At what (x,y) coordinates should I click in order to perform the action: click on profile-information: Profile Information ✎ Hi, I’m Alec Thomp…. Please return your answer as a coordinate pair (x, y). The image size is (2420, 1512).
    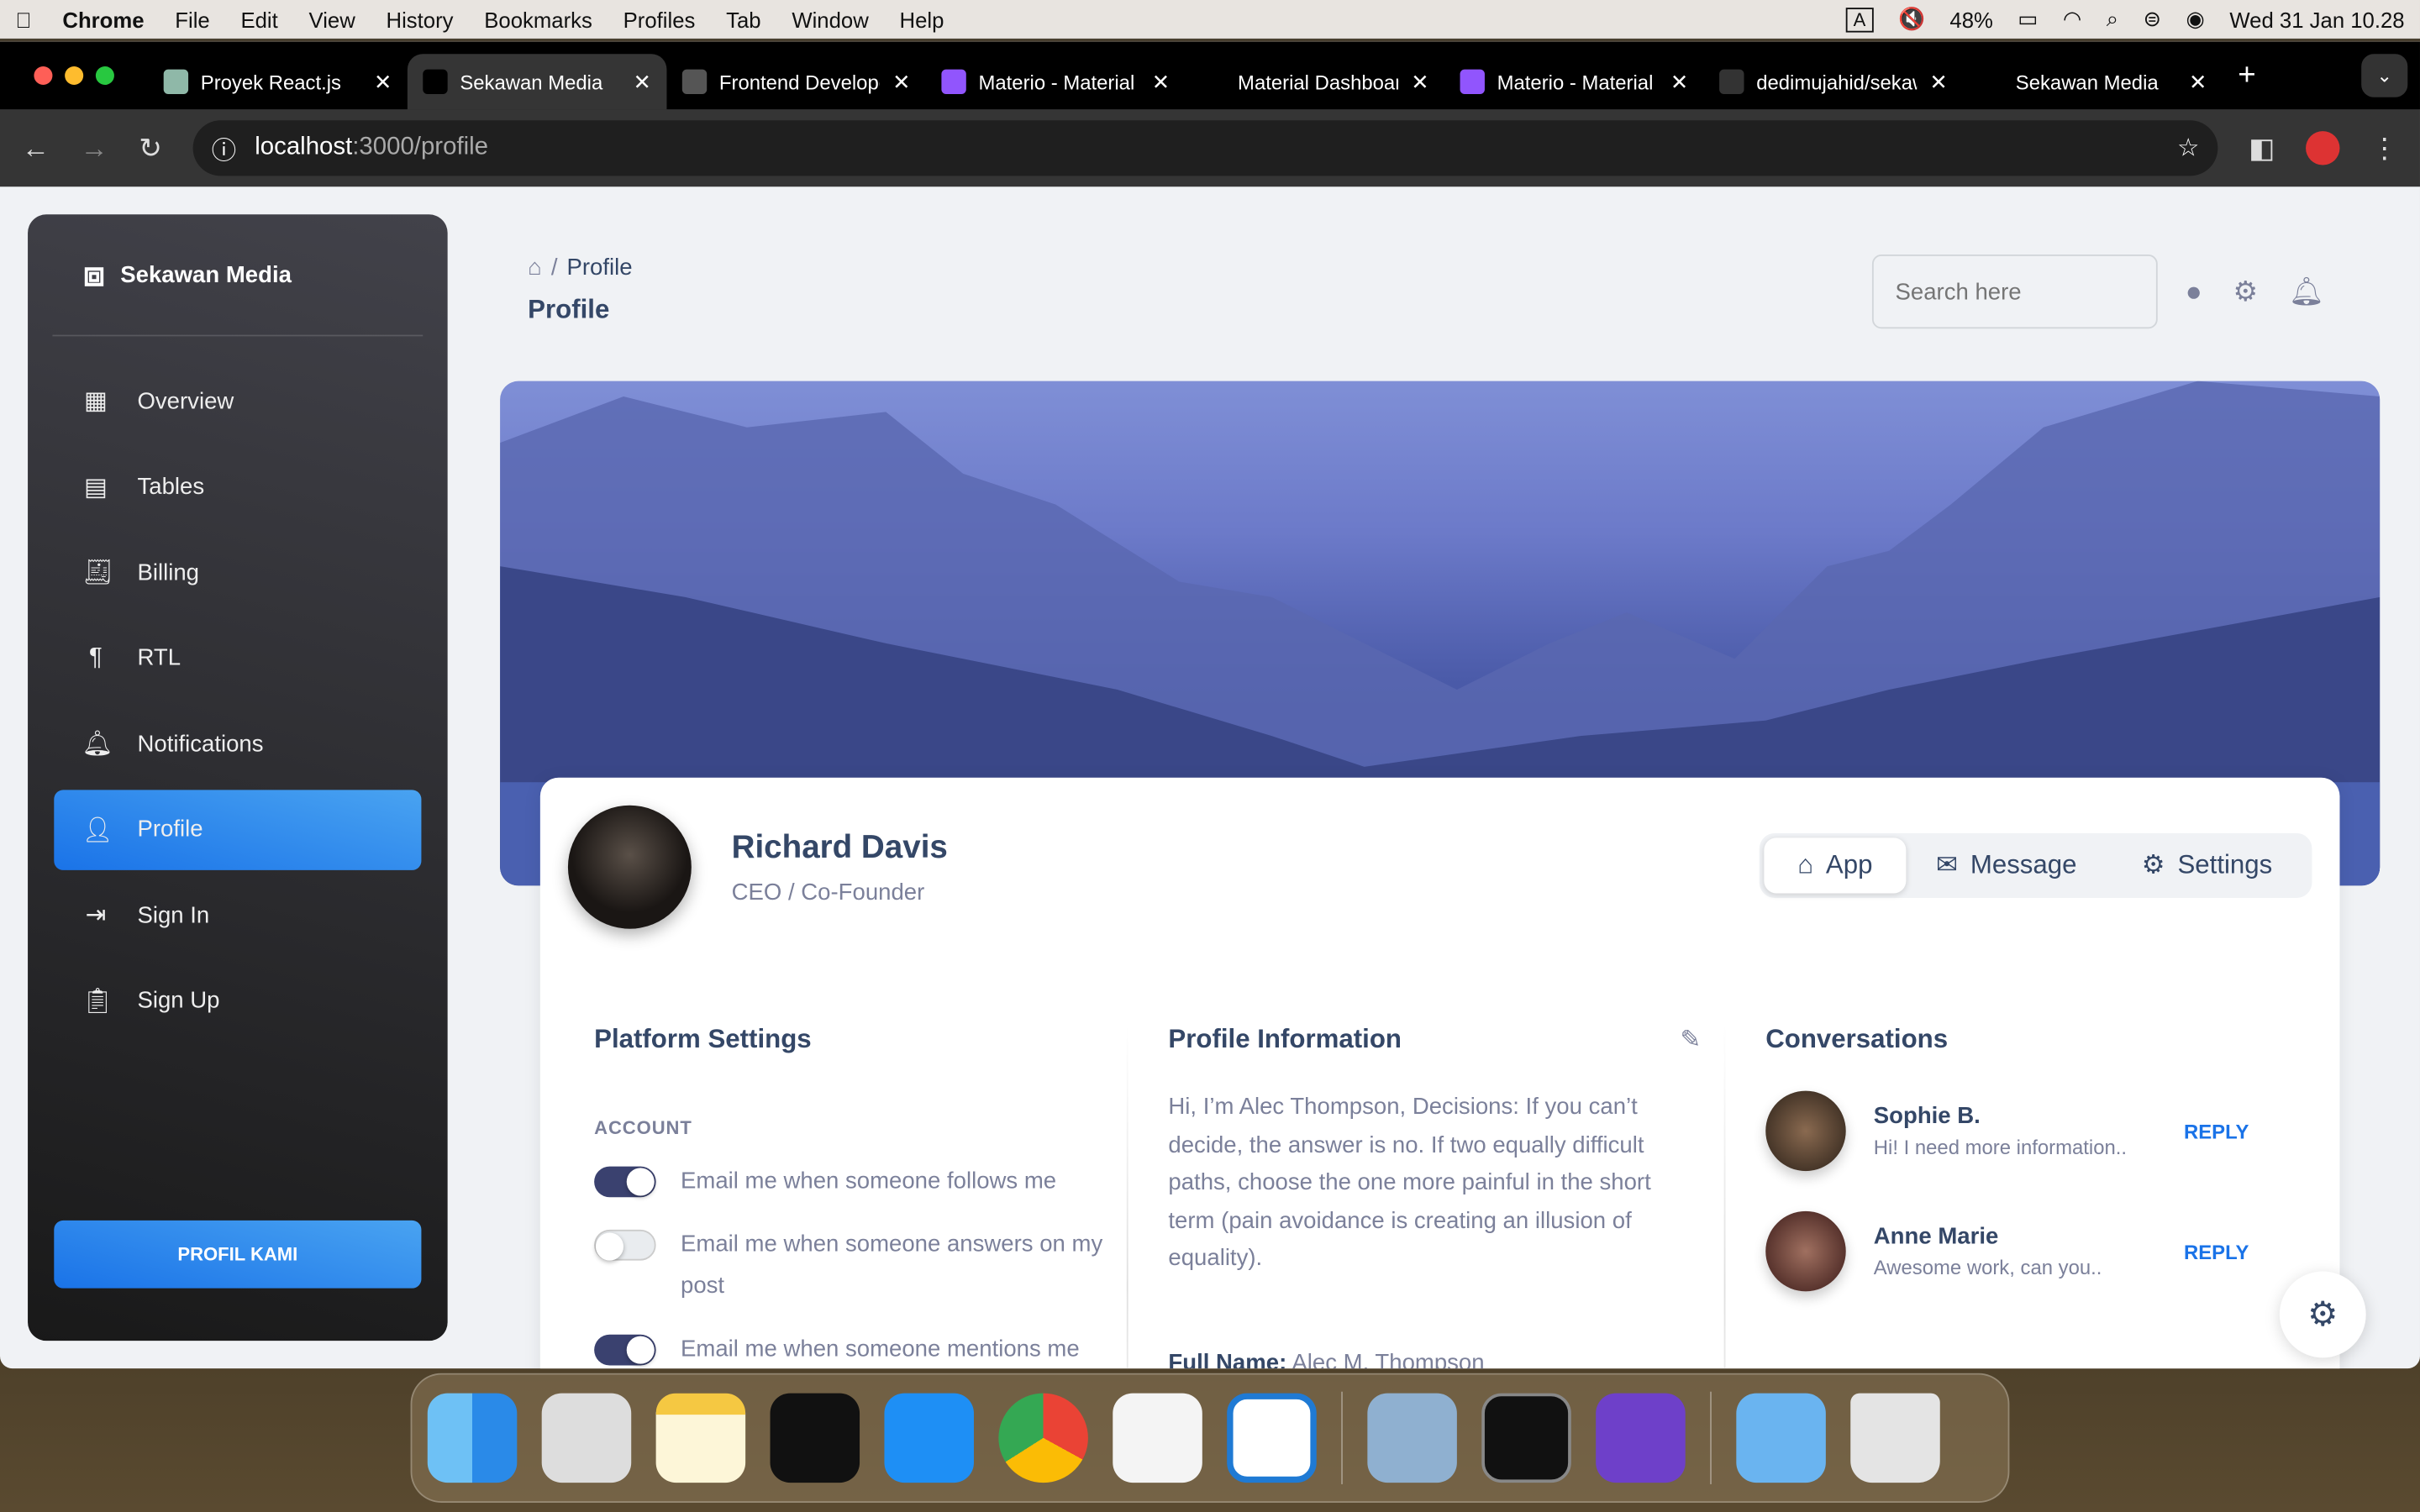
    Looking at the image, I should click on (1435, 1197).